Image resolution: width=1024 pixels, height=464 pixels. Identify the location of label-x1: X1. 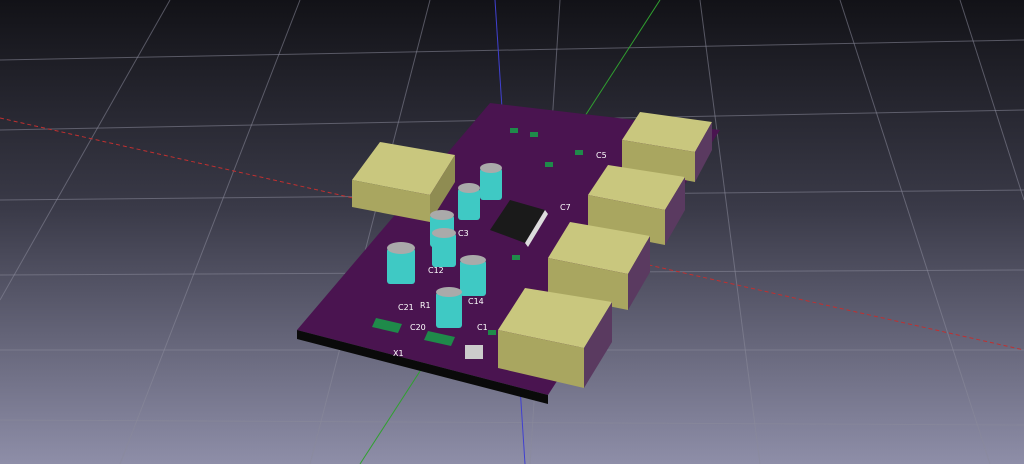
(398, 353).